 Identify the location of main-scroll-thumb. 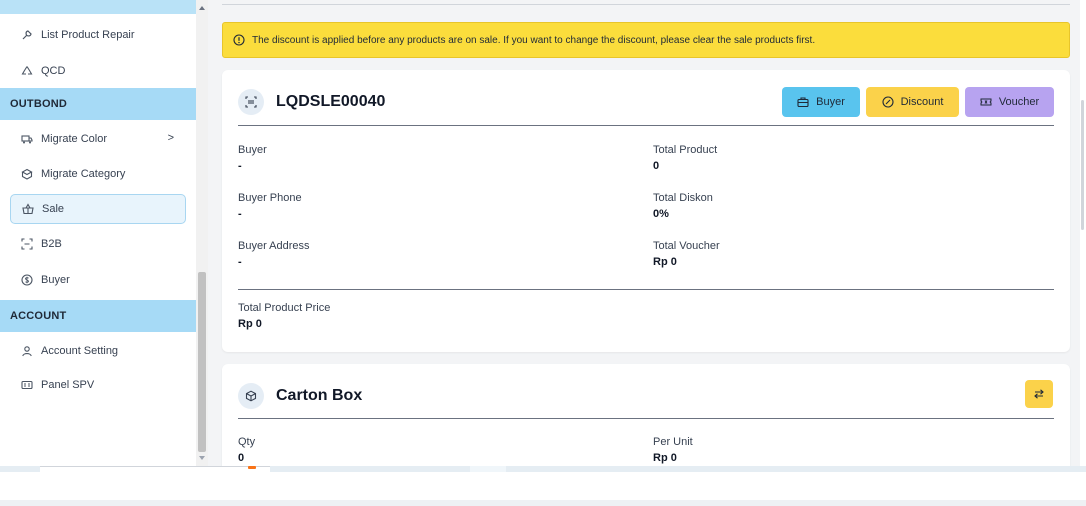
(1082, 165).